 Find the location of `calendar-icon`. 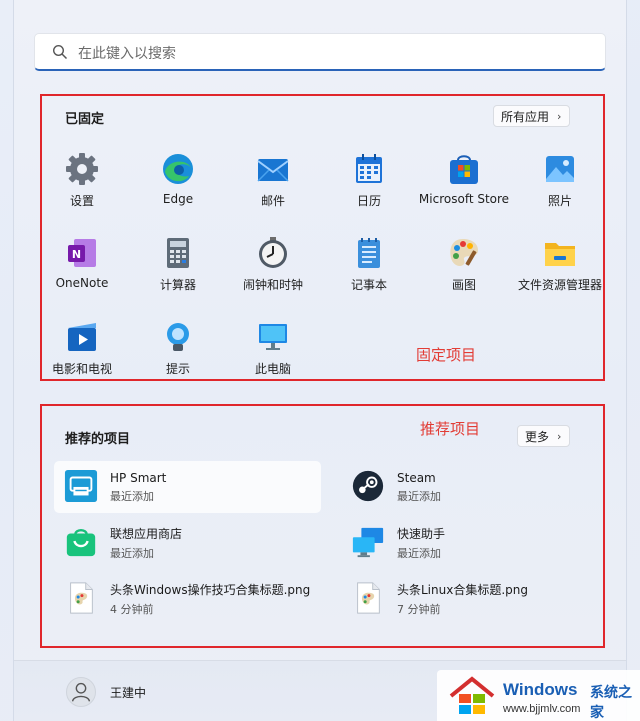

calendar-icon is located at coordinates (369, 169).